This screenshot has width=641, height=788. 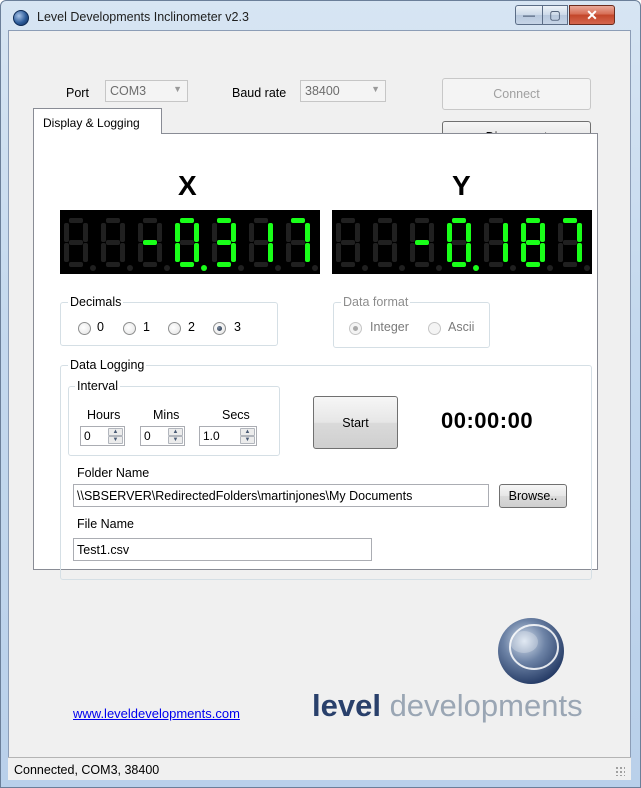 What do you see at coordinates (237, 327) in the screenshot?
I see `decimals-option-label: 3` at bounding box center [237, 327].